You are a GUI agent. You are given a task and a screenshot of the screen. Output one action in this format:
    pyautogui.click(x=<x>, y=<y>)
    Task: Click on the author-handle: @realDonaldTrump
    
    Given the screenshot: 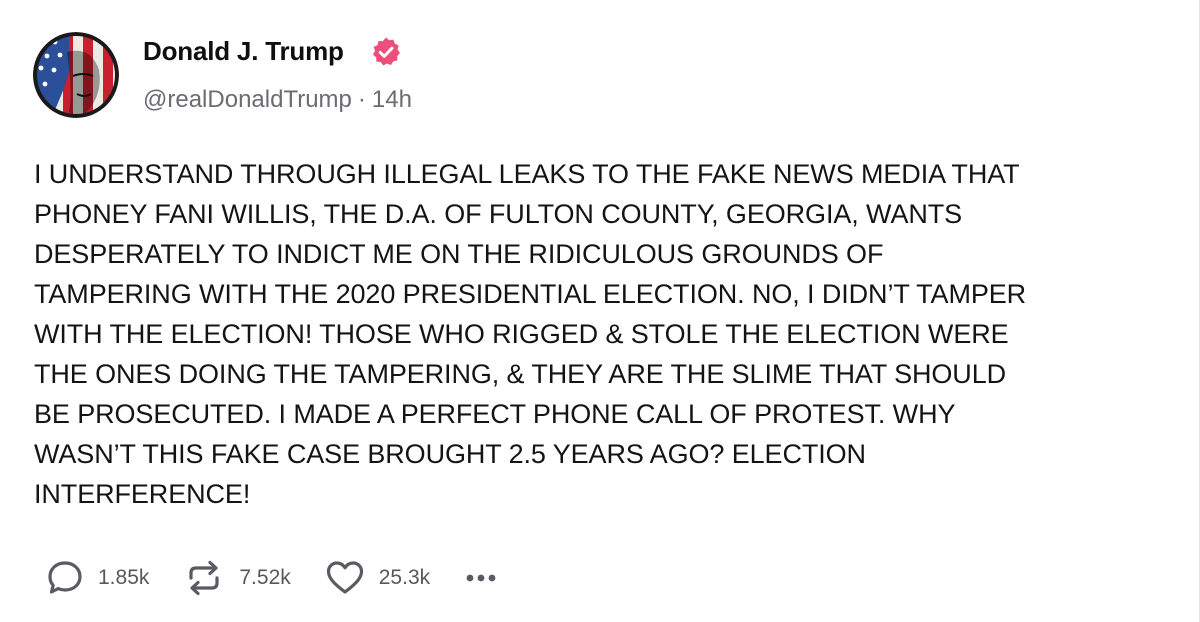 What is the action you would take?
    pyautogui.click(x=247, y=99)
    